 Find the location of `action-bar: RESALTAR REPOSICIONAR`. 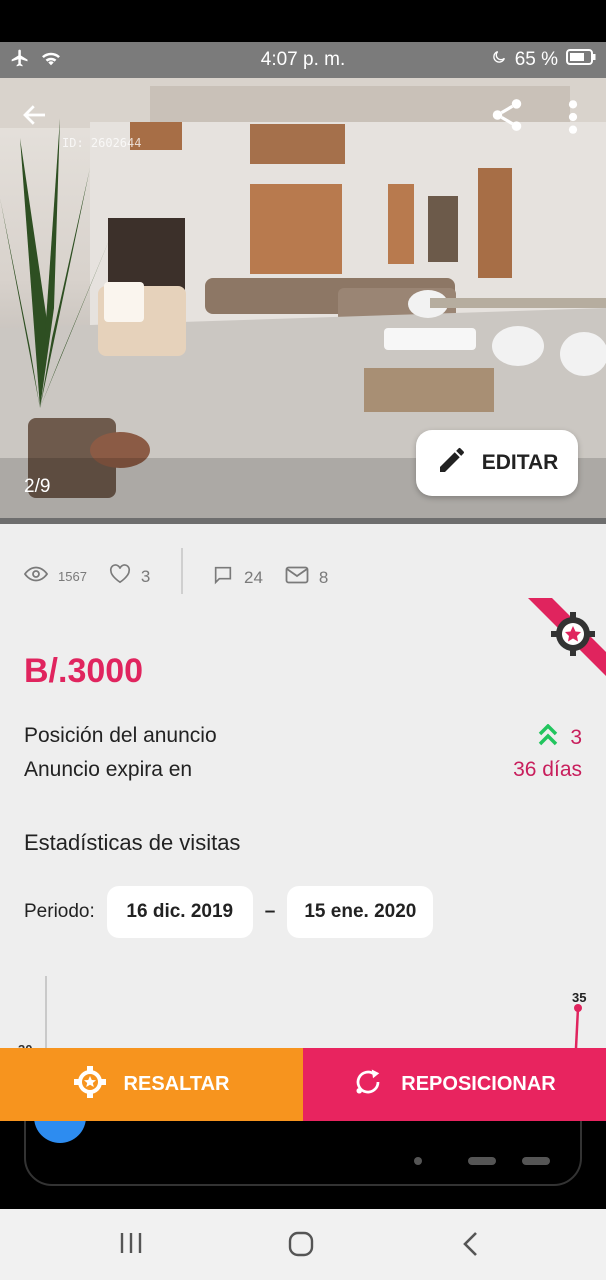

action-bar: RESALTAR REPOSICIONAR is located at coordinates (303, 1084).